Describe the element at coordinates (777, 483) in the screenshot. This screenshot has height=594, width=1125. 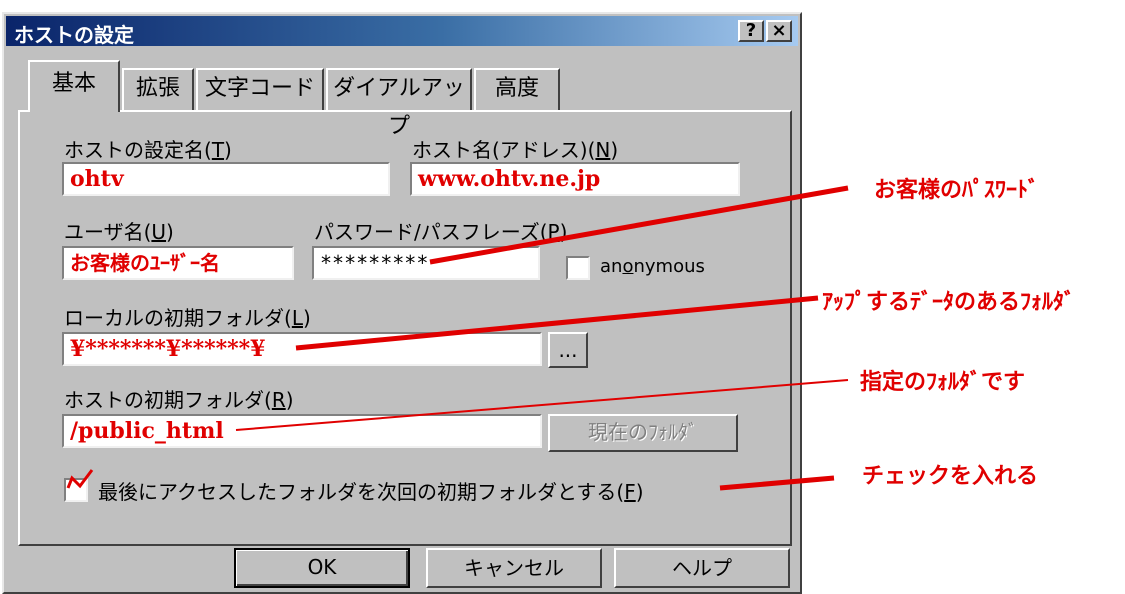
I see `checkbox-annotation-line` at that location.